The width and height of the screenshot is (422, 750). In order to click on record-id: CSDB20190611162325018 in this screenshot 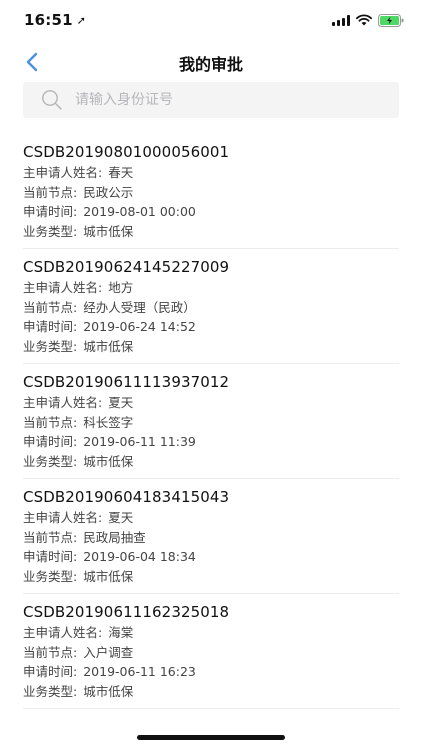, I will do `click(126, 612)`.